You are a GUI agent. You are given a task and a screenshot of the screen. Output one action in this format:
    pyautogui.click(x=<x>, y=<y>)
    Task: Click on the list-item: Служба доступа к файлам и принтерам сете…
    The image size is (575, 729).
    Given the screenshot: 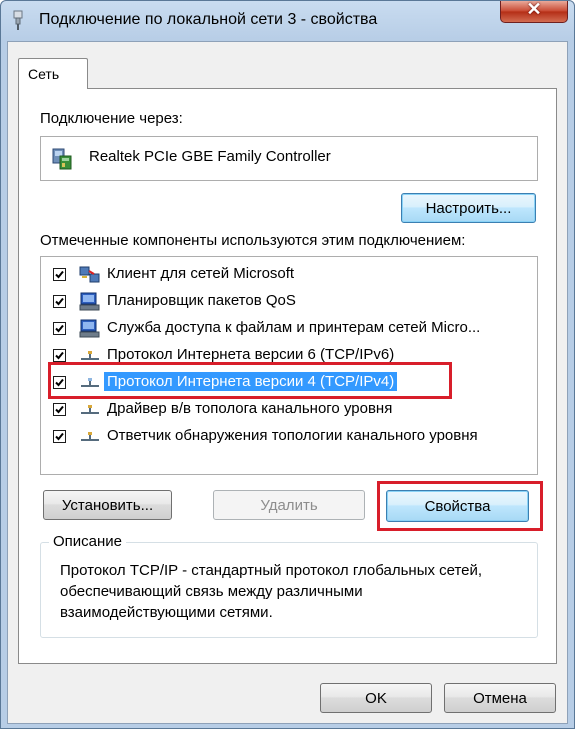 What is the action you would take?
    pyautogui.click(x=295, y=329)
    